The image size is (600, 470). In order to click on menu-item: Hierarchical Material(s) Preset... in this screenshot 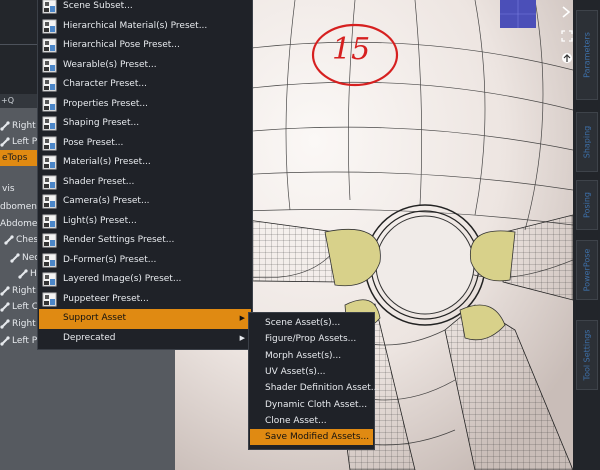, I will do `click(145, 27)`.